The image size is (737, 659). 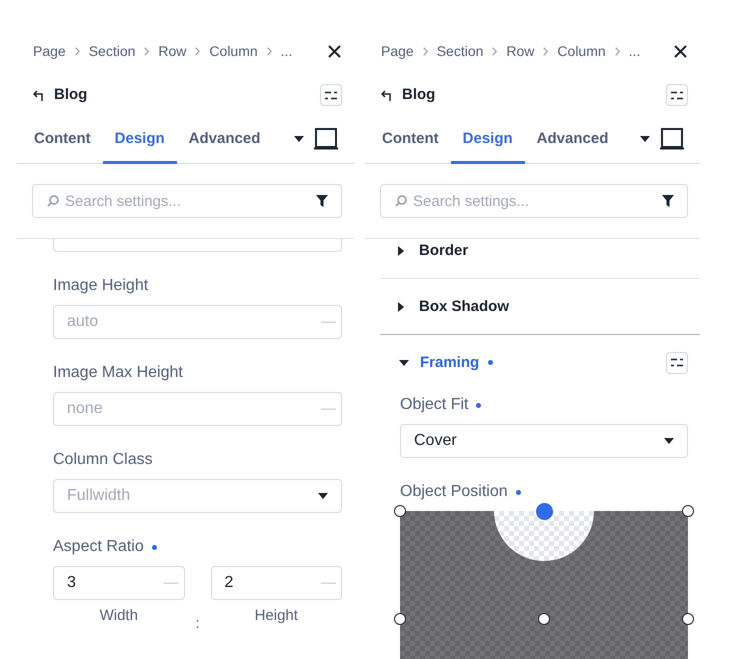 I want to click on field-caption: Width, so click(x=118, y=616).